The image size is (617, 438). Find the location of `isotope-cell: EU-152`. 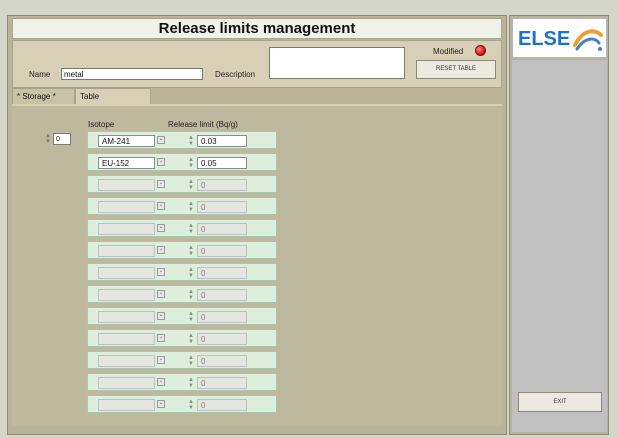

isotope-cell: EU-152 is located at coordinates (126, 163).